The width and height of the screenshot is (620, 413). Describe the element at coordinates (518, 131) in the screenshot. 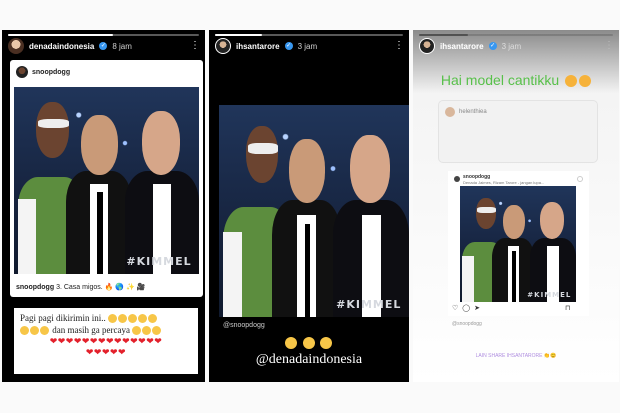

I see `shared-story-card: helenthiea` at that location.